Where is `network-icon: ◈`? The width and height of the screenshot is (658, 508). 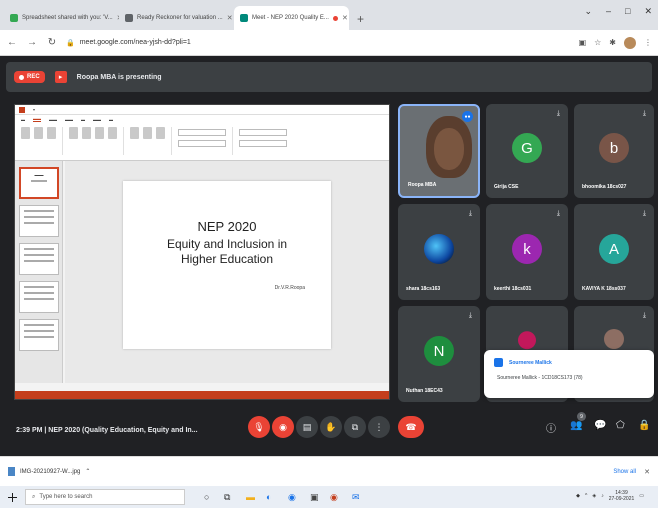 network-icon: ◈ is located at coordinates (594, 496).